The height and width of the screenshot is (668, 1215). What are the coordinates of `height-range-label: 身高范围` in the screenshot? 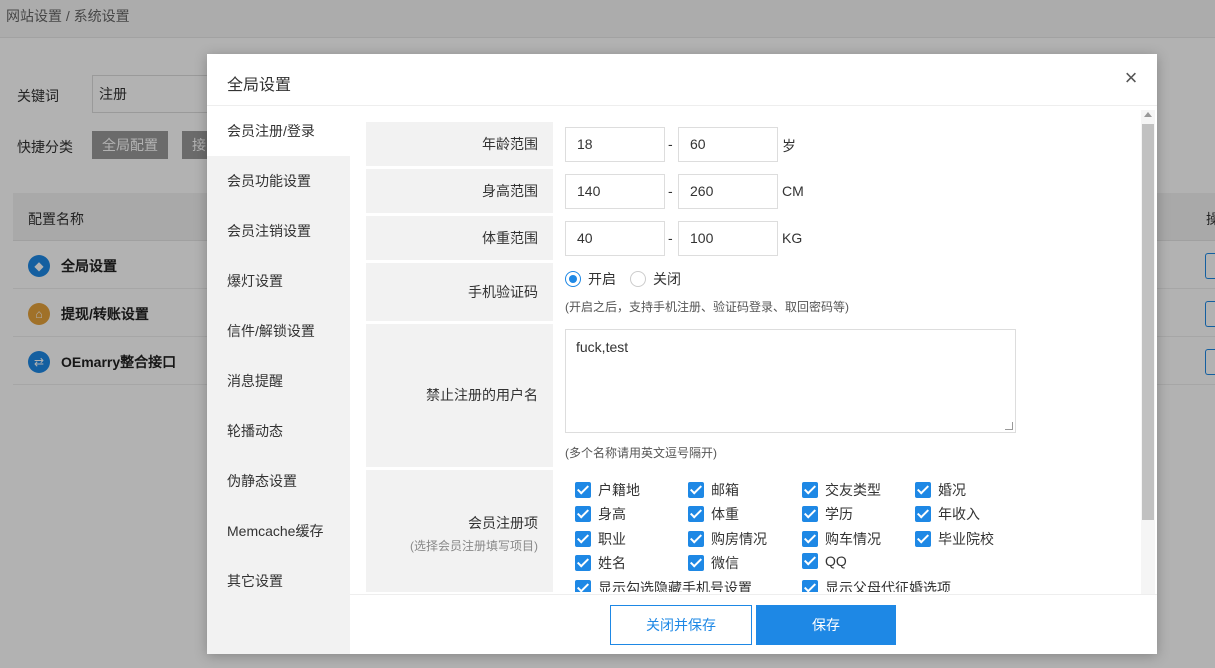 It's located at (459, 191).